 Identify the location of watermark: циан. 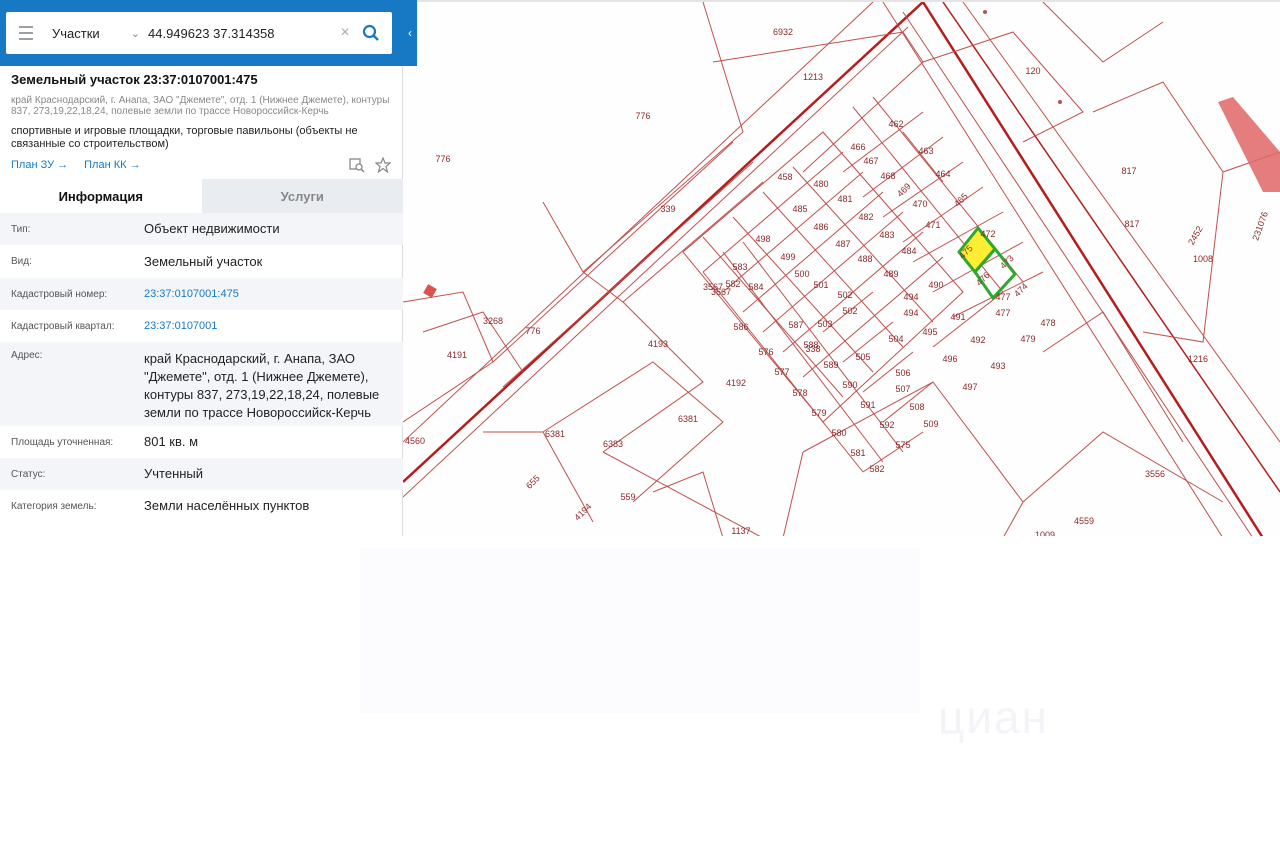
(994, 717).